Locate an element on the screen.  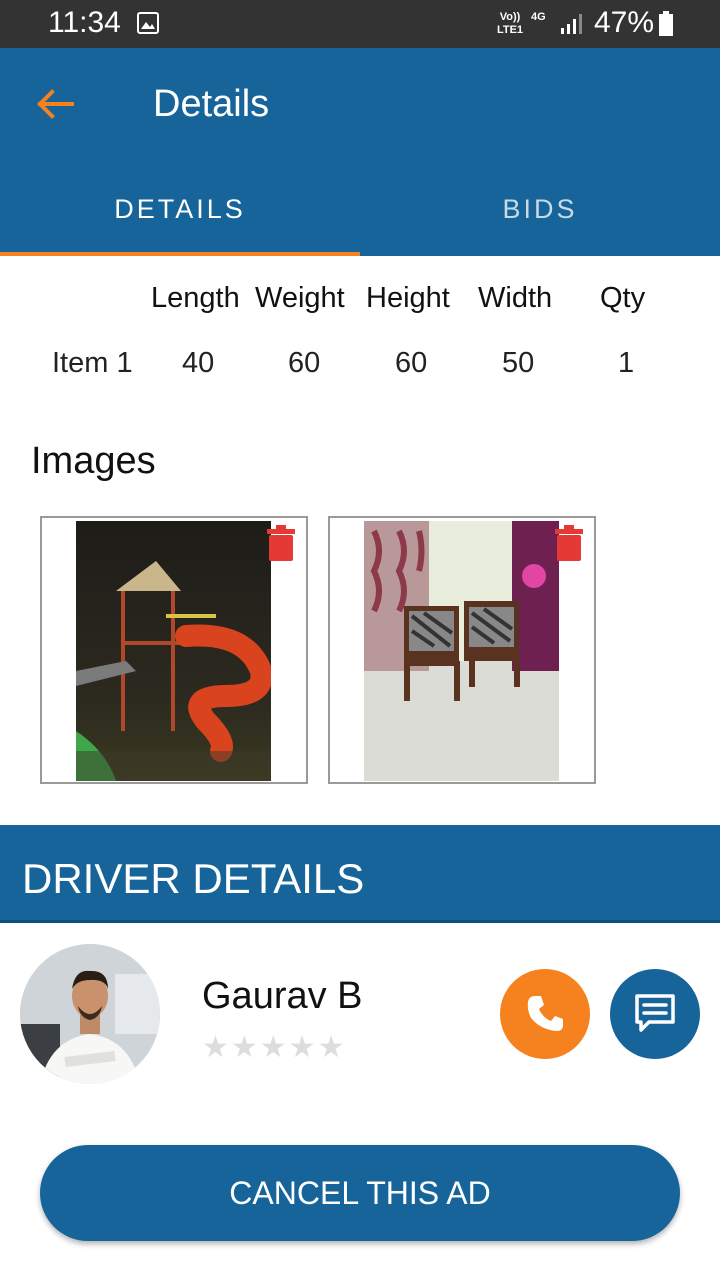
phone-icon is located at coordinates (545, 1013).